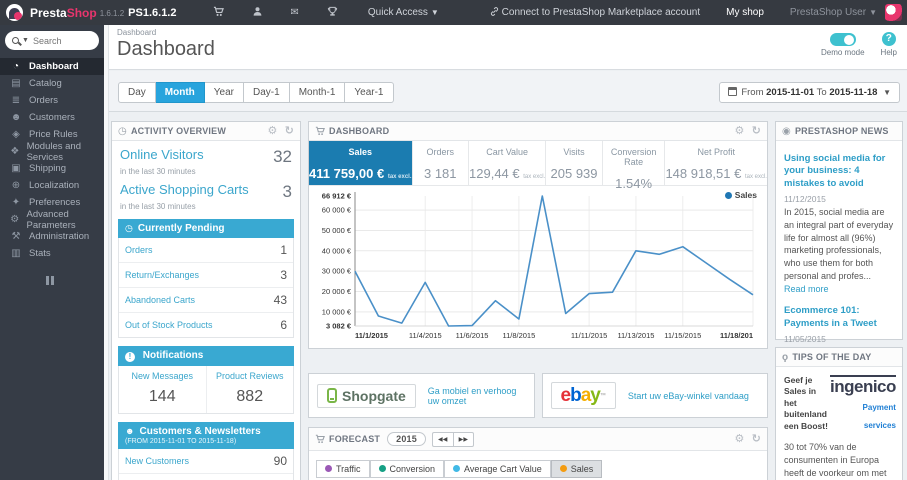  What do you see at coordinates (129, 228) in the screenshot?
I see `clock-icon: ◷` at bounding box center [129, 228].